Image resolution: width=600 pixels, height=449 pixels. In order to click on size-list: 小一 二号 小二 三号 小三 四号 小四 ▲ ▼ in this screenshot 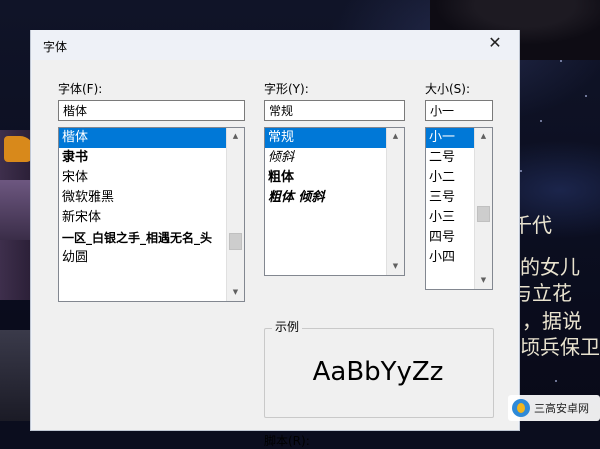, I will do `click(459, 208)`.